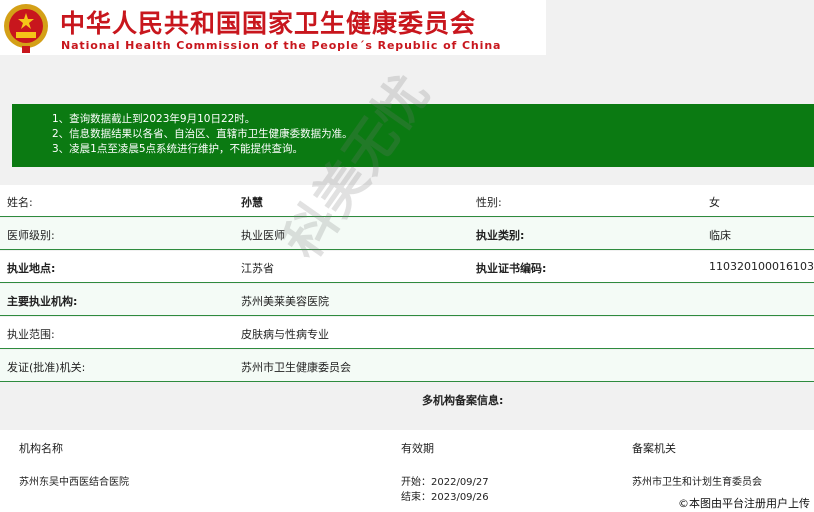  I want to click on name-value: 孙慧, so click(252, 202).